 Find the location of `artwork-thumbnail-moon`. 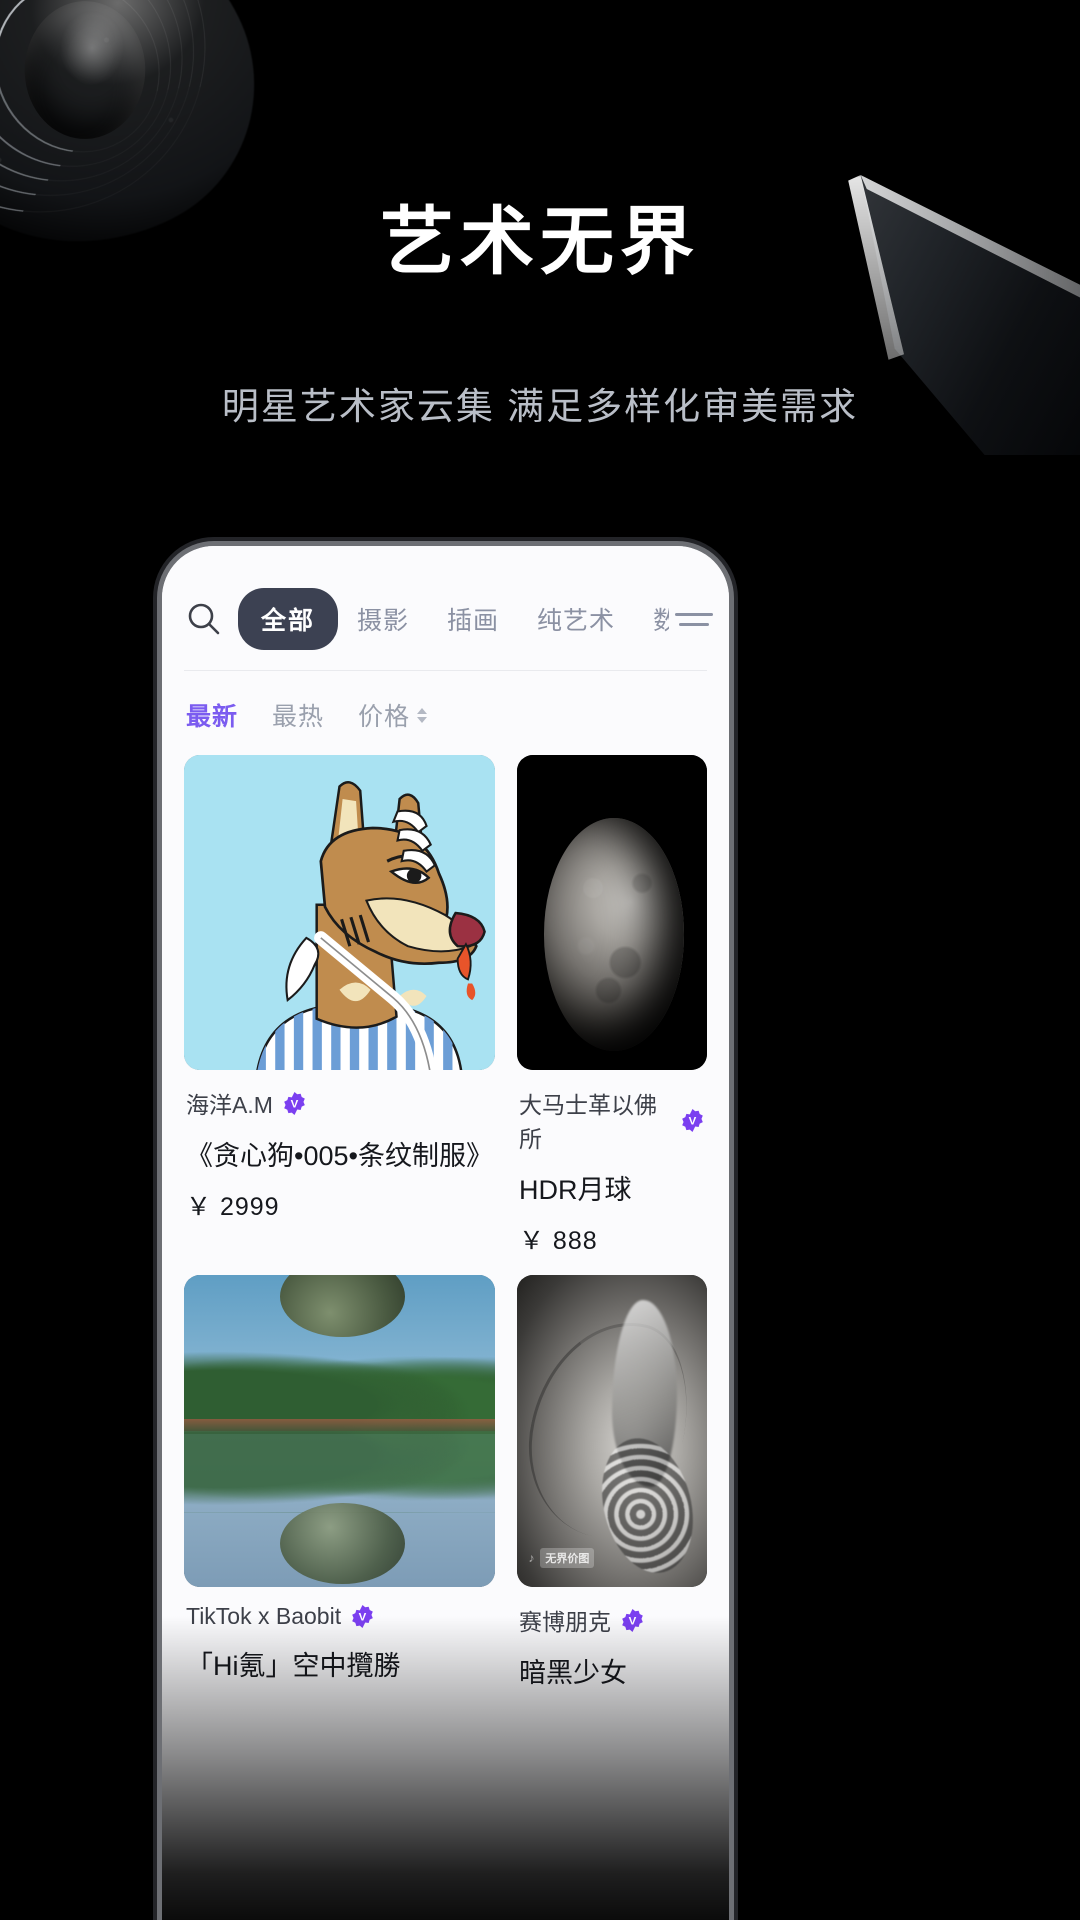

artwork-thumbnail-moon is located at coordinates (611, 912).